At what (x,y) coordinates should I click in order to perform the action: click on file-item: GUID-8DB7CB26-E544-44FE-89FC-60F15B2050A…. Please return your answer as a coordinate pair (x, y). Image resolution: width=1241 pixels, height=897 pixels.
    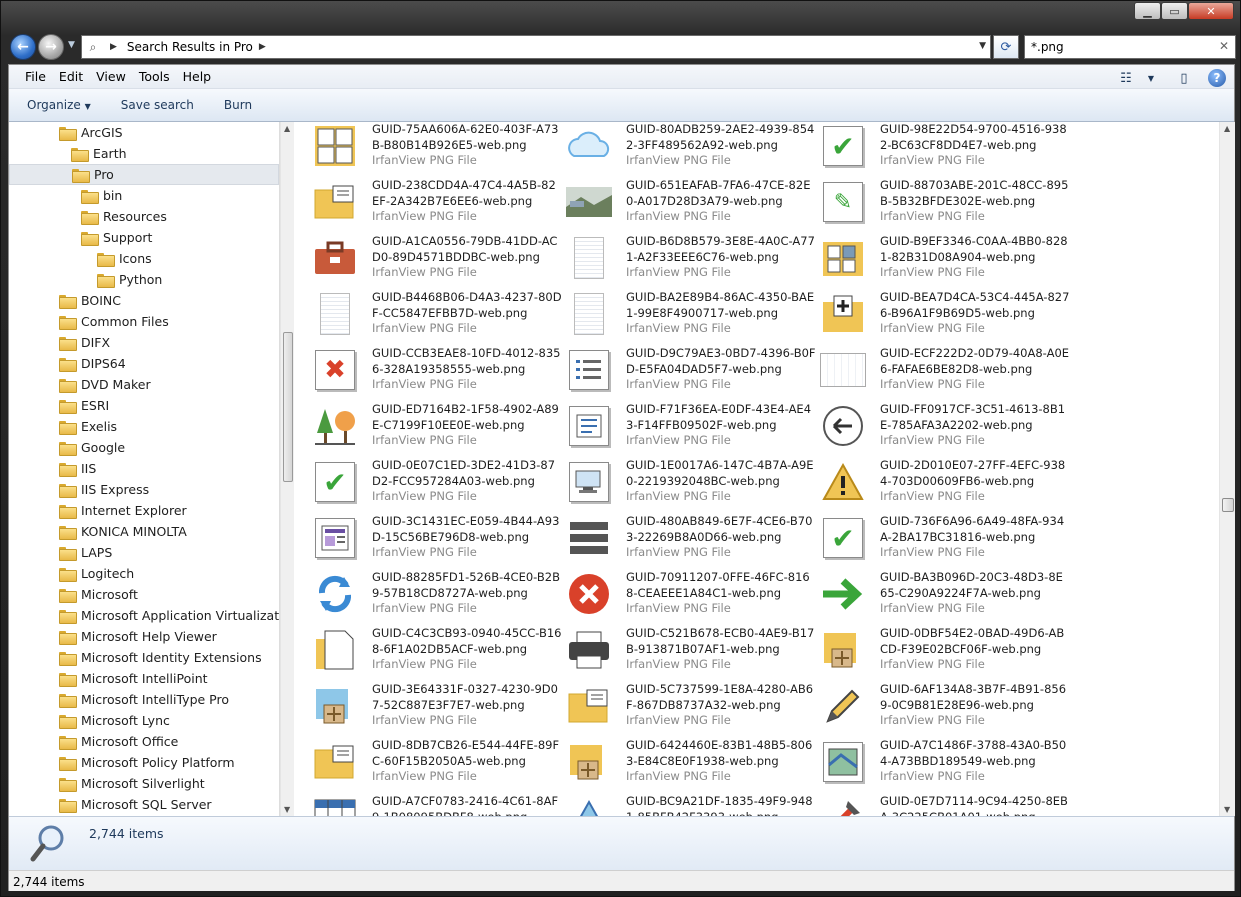
    Looking at the image, I should click on (431, 762).